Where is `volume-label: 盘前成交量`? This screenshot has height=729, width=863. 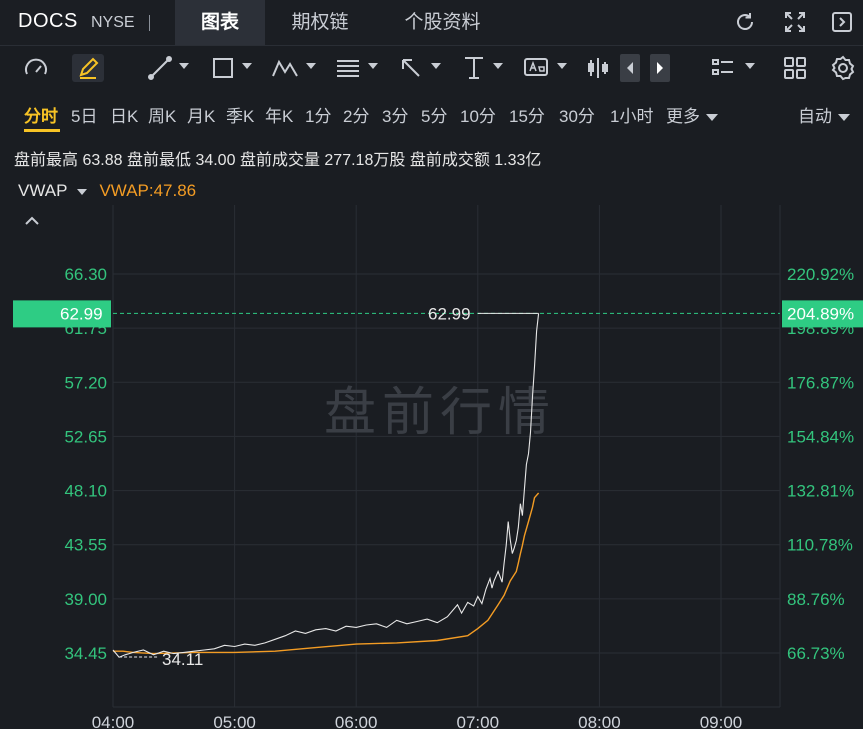
volume-label: 盘前成交量 is located at coordinates (279, 160).